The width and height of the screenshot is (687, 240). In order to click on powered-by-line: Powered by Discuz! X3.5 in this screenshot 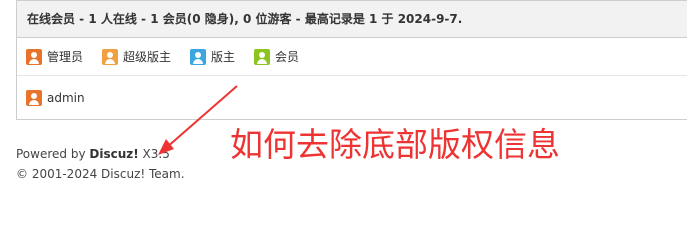, I will do `click(100, 154)`.